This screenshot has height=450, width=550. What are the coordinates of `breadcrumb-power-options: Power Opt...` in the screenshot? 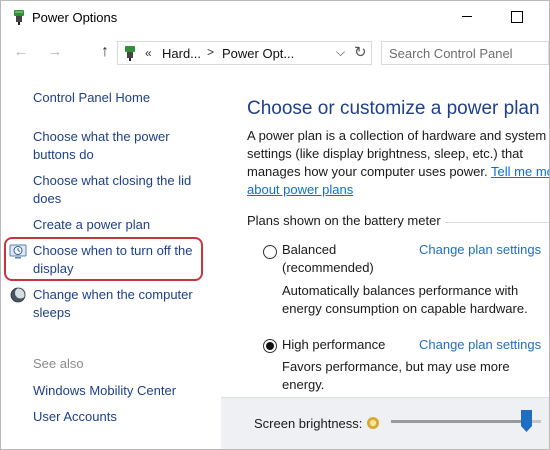 It's located at (258, 53).